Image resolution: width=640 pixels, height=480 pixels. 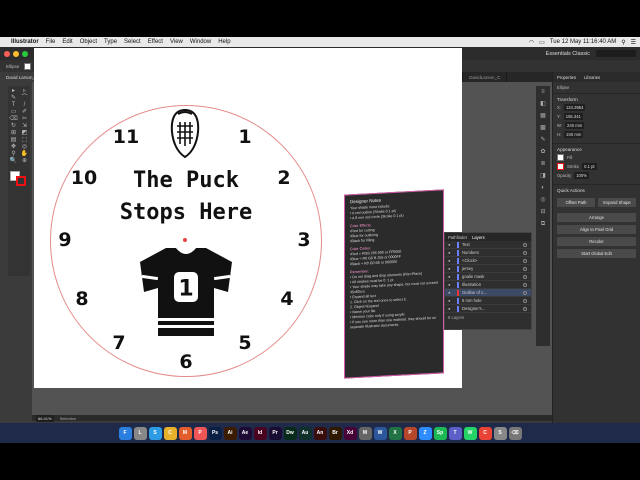 What do you see at coordinates (13, 91) in the screenshot?
I see `selection-tool-icon: ▸` at bounding box center [13, 91].